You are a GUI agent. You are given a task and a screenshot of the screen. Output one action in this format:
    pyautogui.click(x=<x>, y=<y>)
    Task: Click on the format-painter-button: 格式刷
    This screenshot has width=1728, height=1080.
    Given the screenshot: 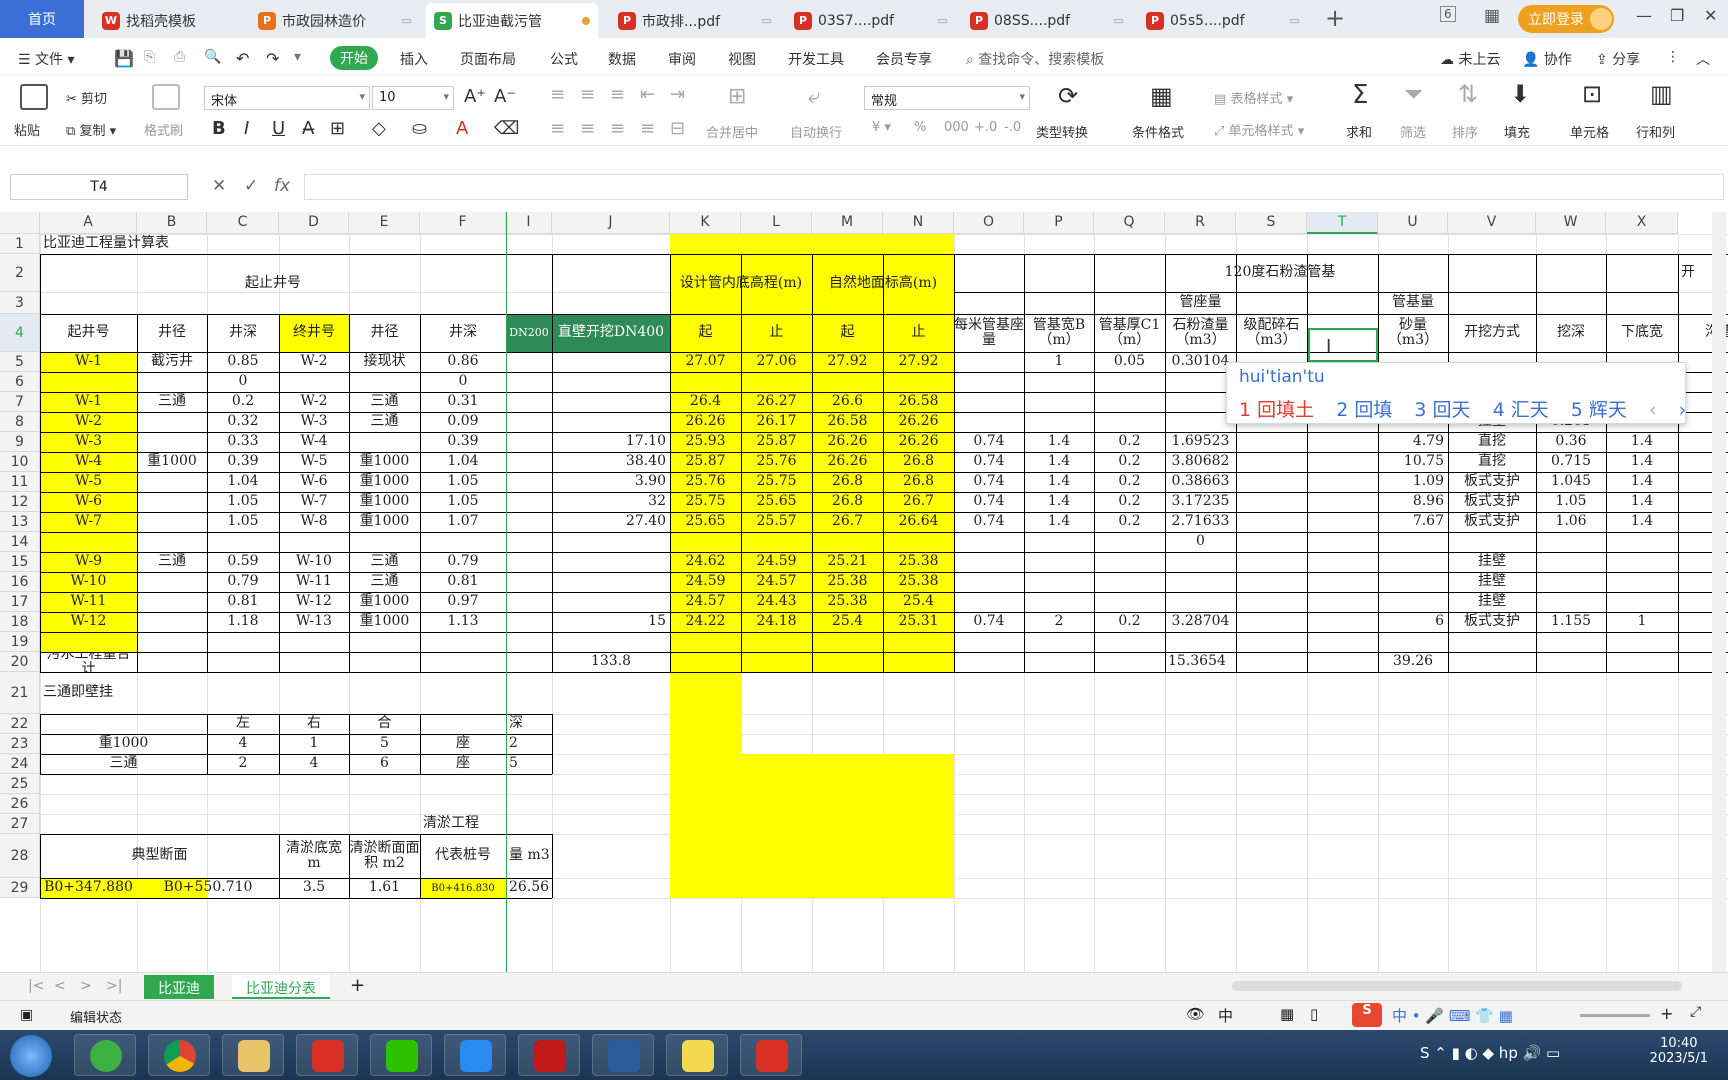 What is the action you would take?
    pyautogui.click(x=163, y=129)
    